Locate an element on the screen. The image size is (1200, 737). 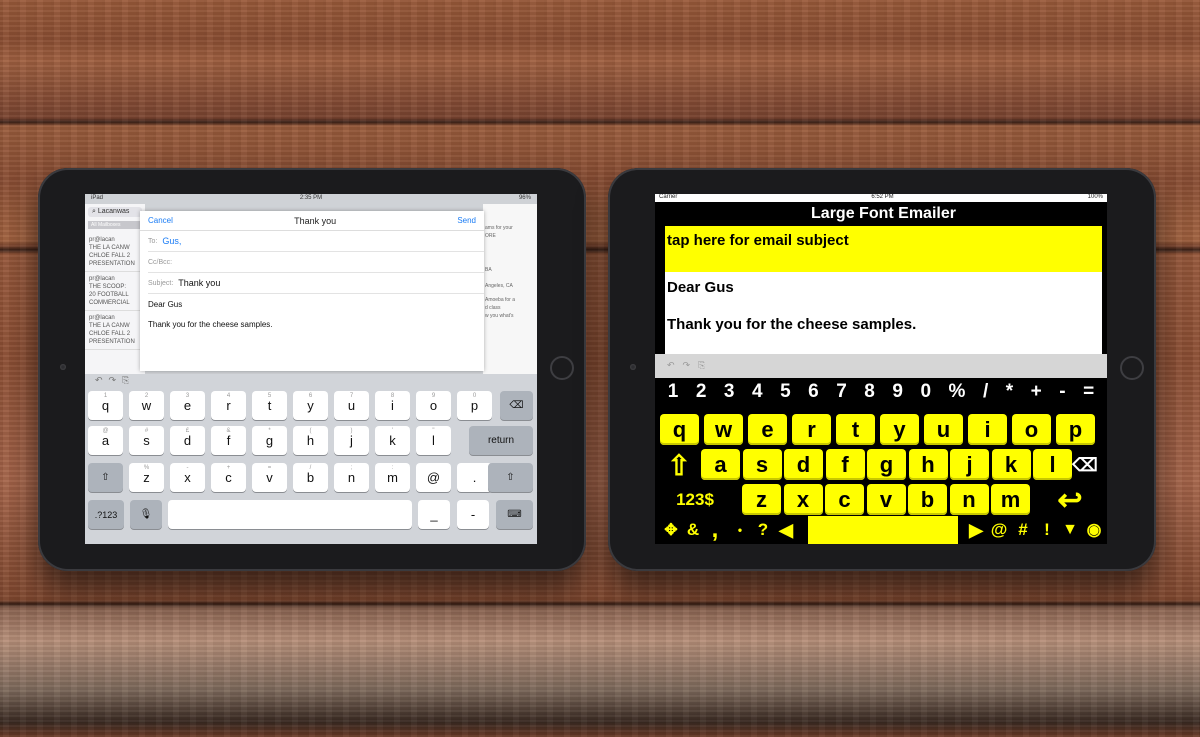
key-h: h is located at coordinates (928, 464).